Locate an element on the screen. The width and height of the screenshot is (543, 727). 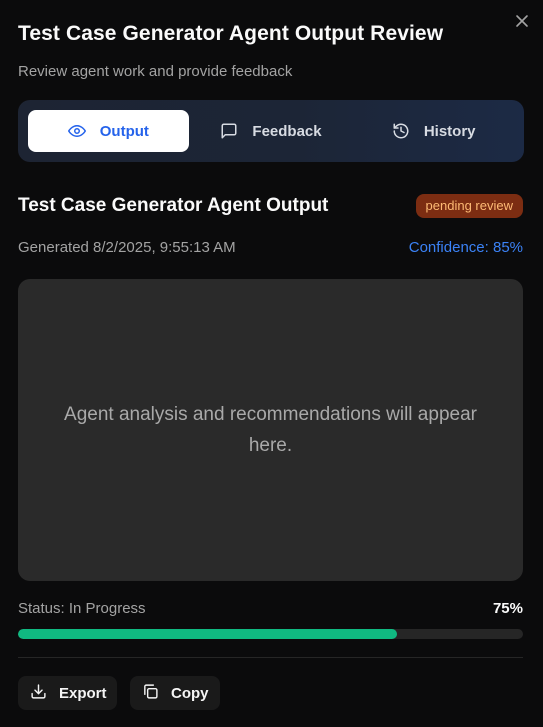
tab-output: Output is located at coordinates (108, 131).